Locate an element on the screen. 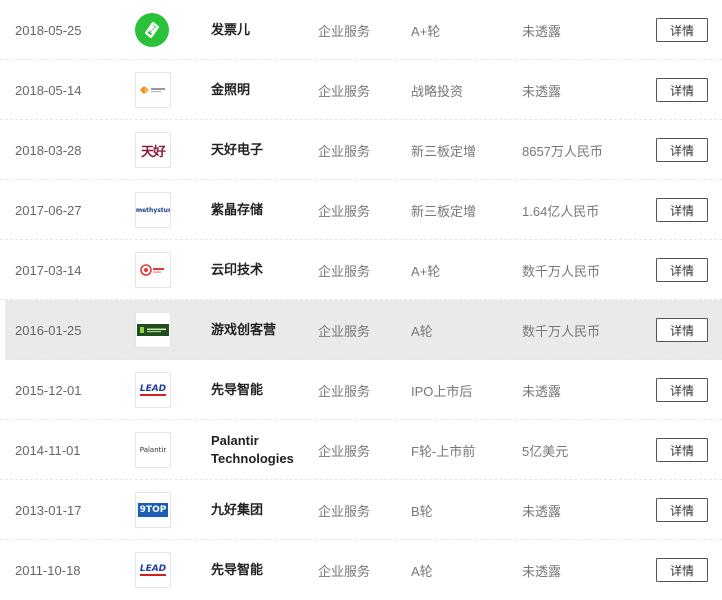 The image size is (722, 600). palantir-logo-text: Palantir is located at coordinates (153, 450).